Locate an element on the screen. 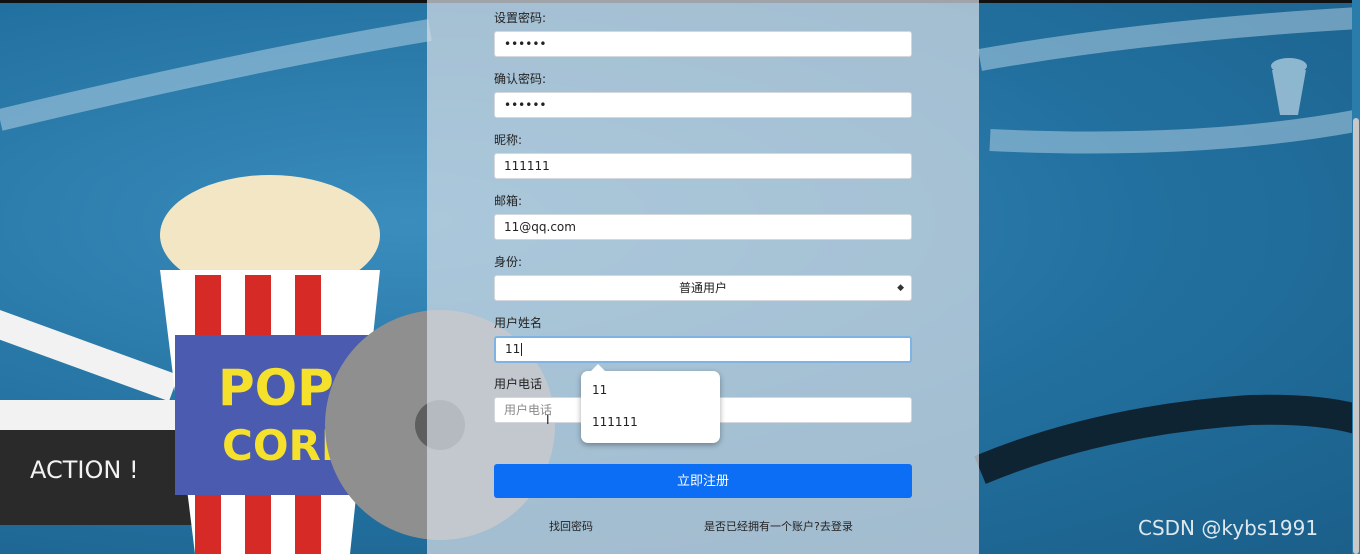 The height and width of the screenshot is (554, 1360). forgot-password-link: 找回密码 is located at coordinates (571, 526).